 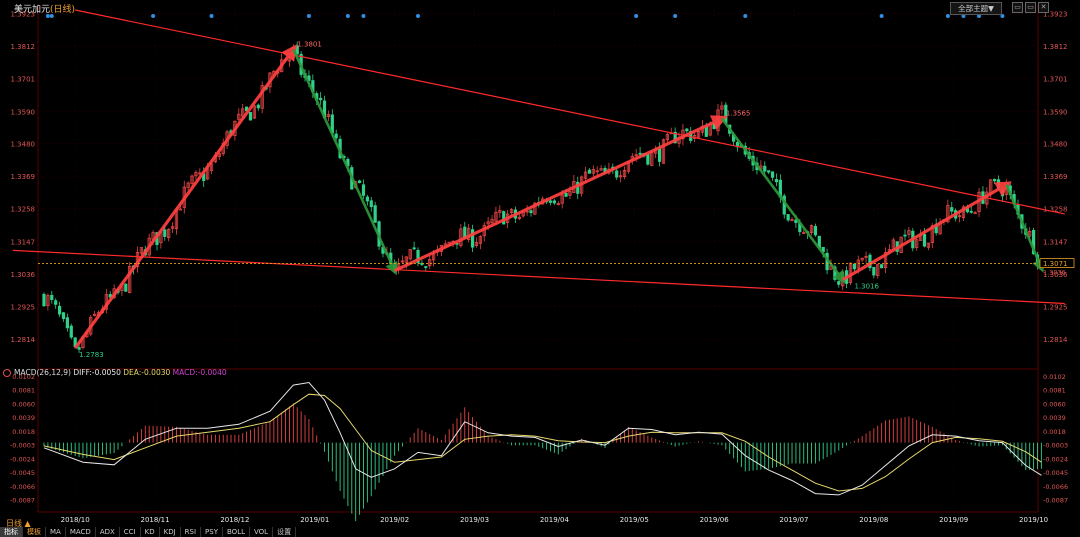 I want to click on time-tick-label: 2019/07, so click(x=793, y=520).